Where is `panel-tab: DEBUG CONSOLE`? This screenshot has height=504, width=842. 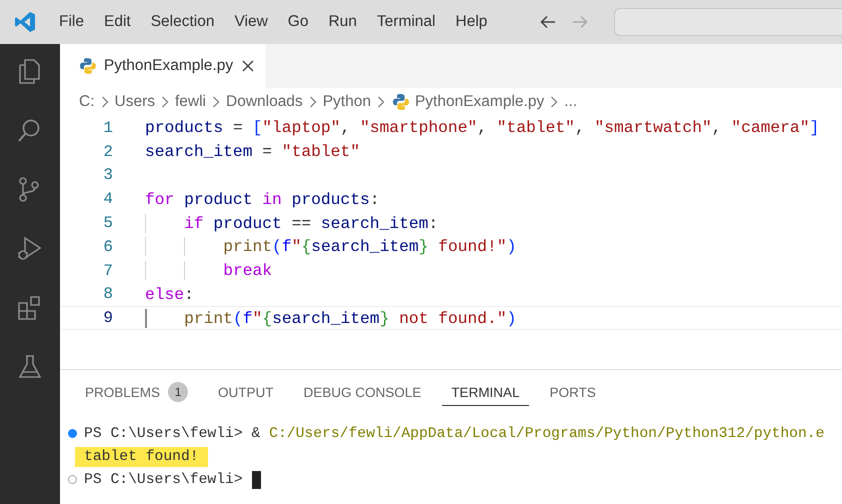
panel-tab: DEBUG CONSOLE is located at coordinates (362, 392).